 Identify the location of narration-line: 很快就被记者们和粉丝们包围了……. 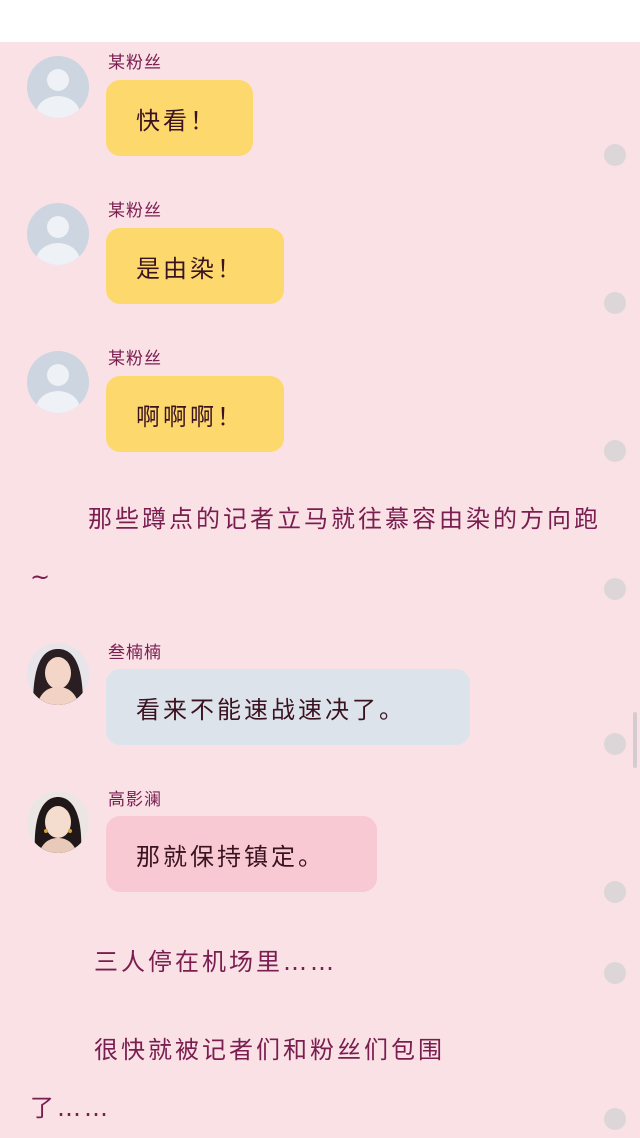
(237, 1079).